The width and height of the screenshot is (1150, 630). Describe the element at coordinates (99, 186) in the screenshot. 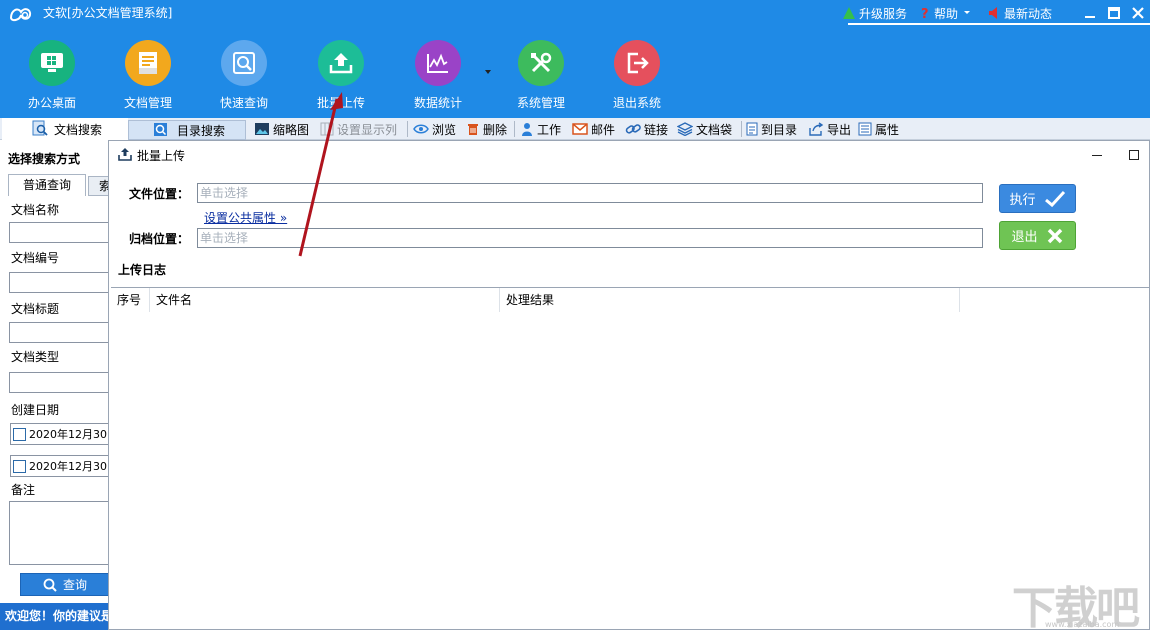

I see `tab-other-query: 索` at that location.